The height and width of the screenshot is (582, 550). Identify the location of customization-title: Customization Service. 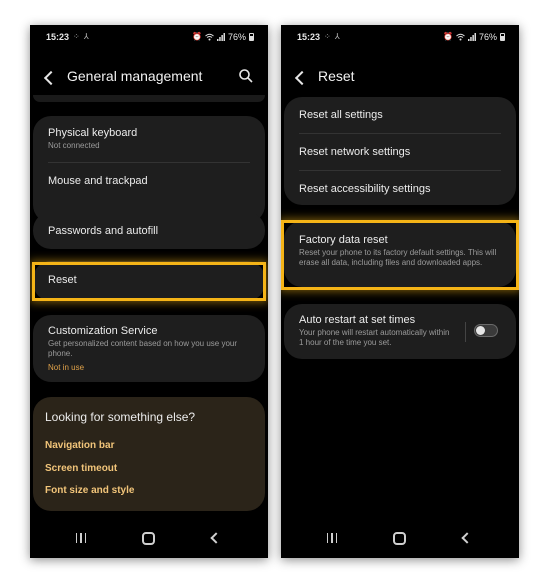
(103, 331).